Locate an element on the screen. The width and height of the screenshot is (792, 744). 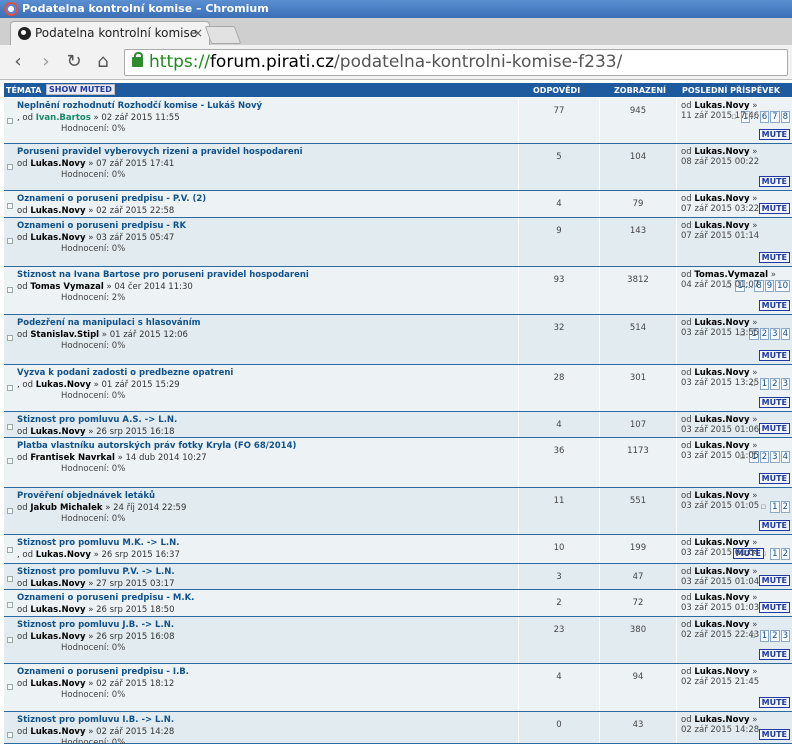
forward-button: › is located at coordinates (46, 62).